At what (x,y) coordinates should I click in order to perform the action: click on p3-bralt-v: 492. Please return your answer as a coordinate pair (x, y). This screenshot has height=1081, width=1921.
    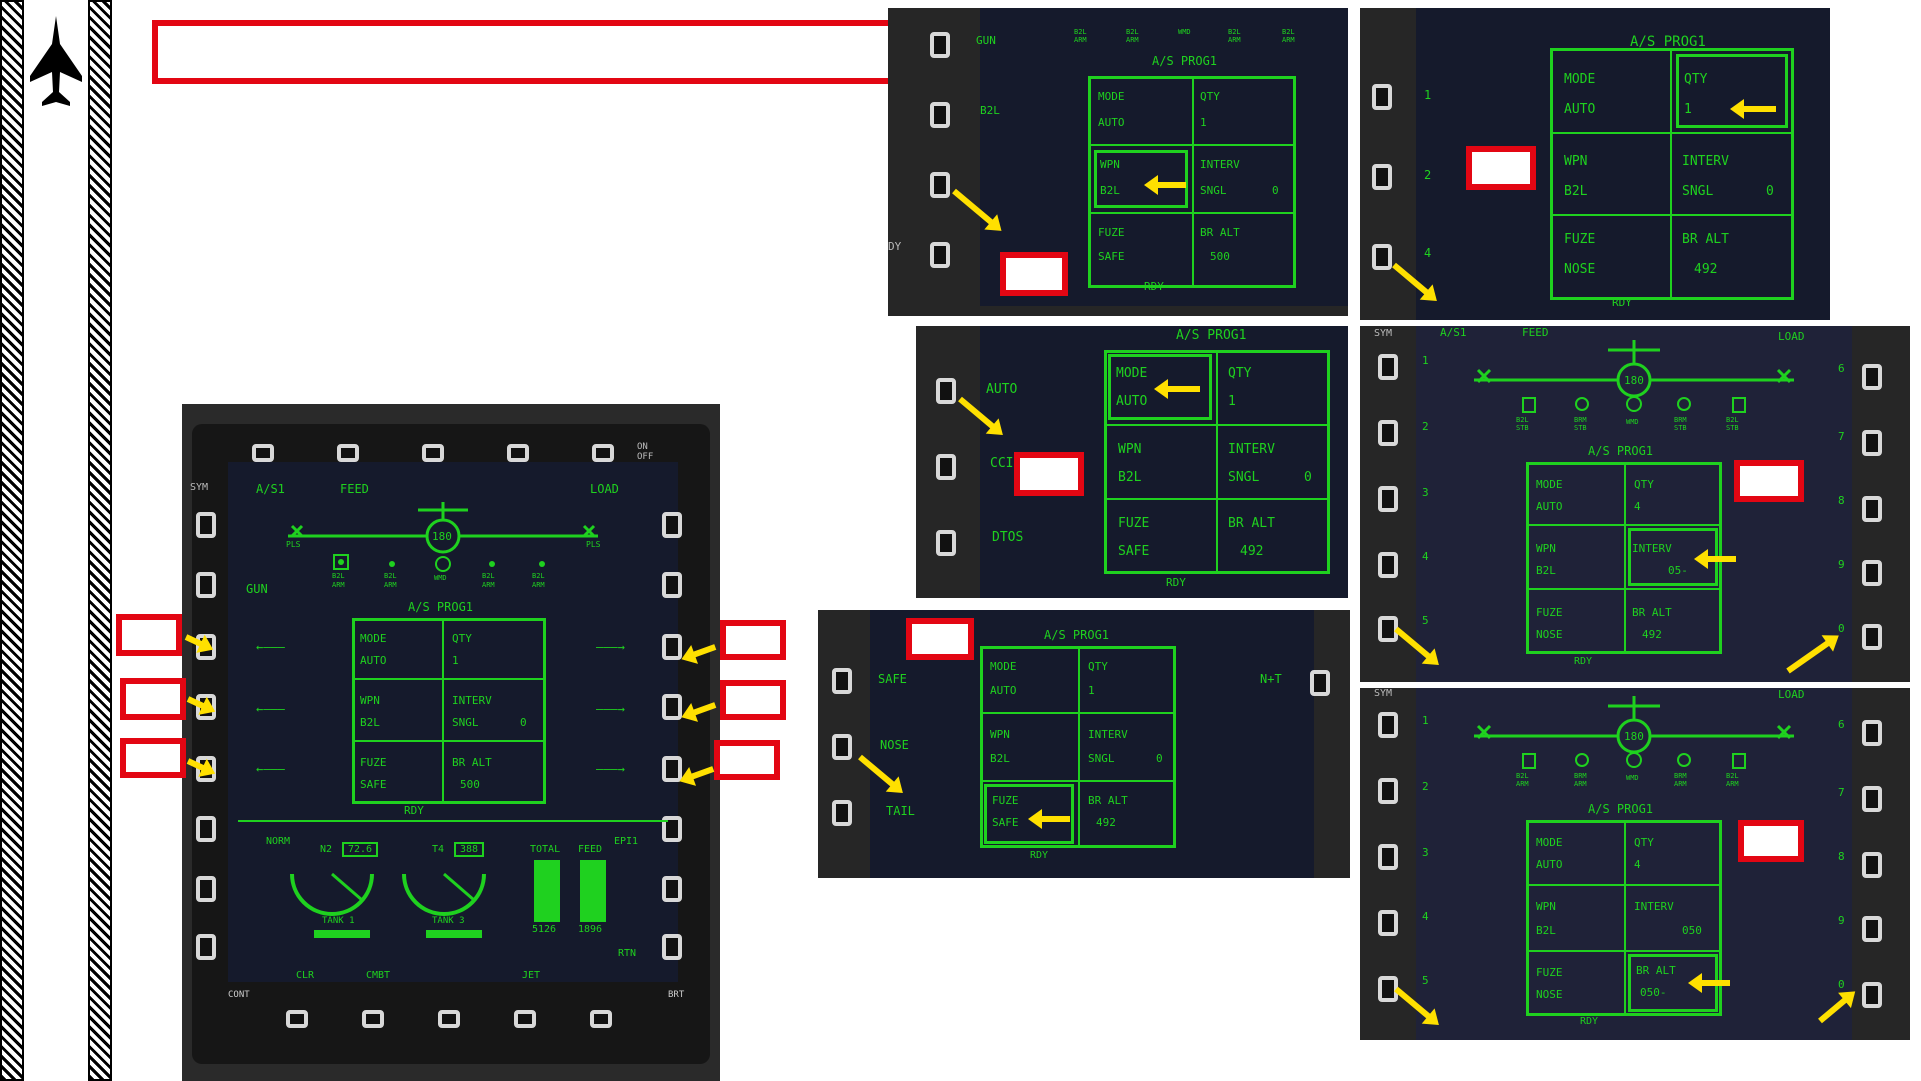
    Looking at the image, I should click on (1252, 551).